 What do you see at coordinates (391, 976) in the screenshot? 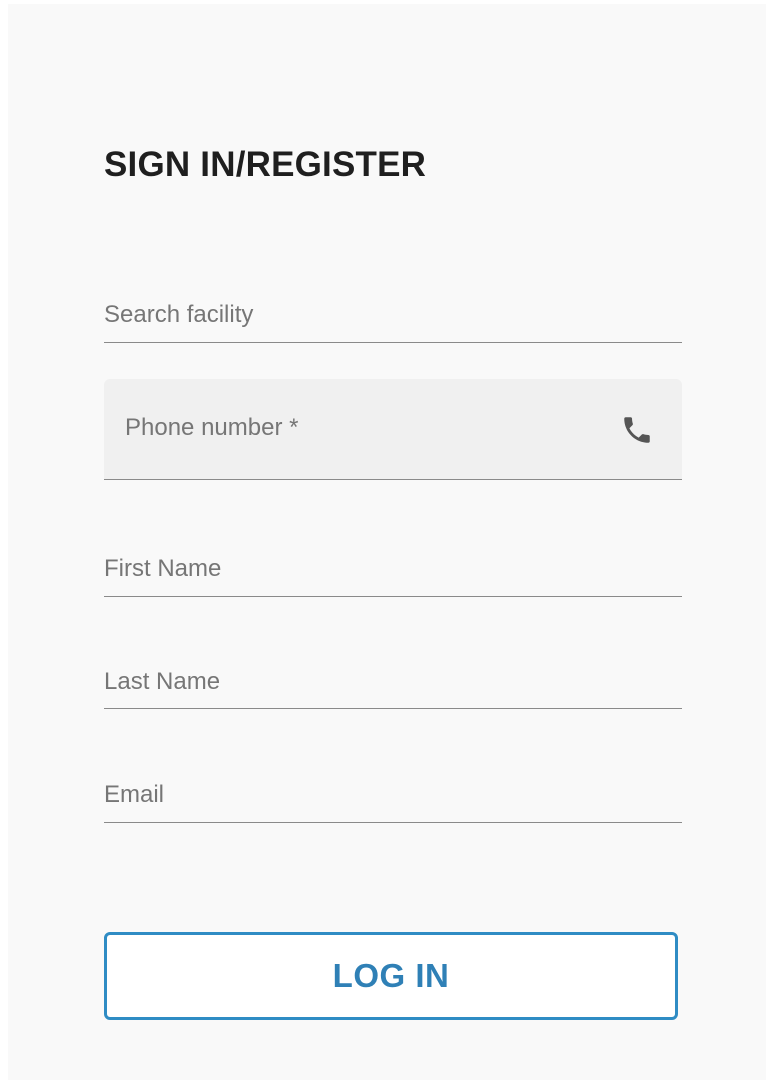
I see `login-button: LOG IN` at bounding box center [391, 976].